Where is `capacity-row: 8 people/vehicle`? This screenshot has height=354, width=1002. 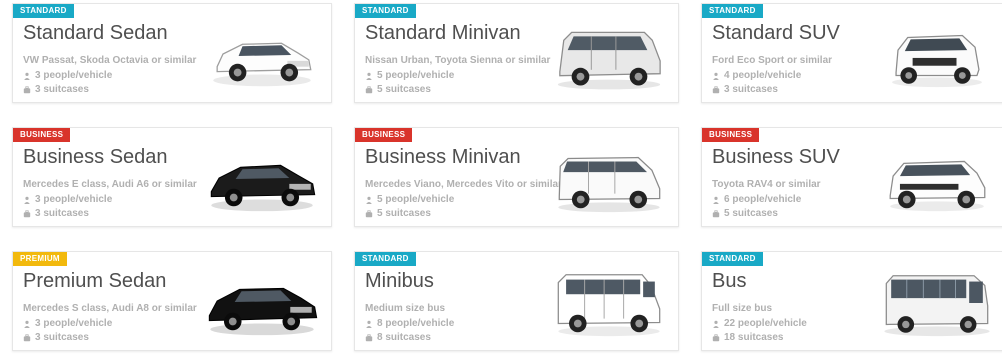 capacity-row: 8 people/vehicle is located at coordinates (409, 323).